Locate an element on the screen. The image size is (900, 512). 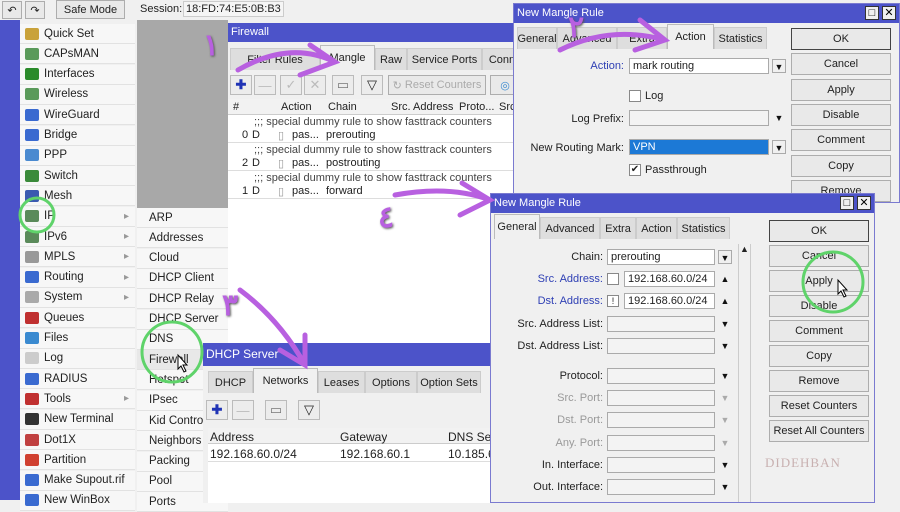
step-3-label: ٣ is located at coordinates (230, 305).